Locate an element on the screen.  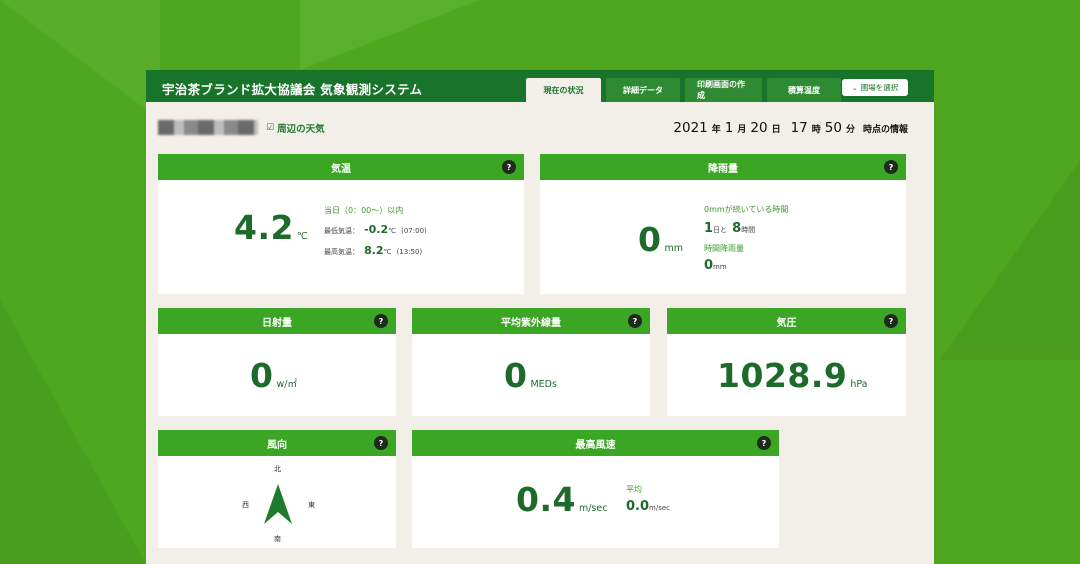
tab-detail-data: 詳細データ is located at coordinates (643, 90).